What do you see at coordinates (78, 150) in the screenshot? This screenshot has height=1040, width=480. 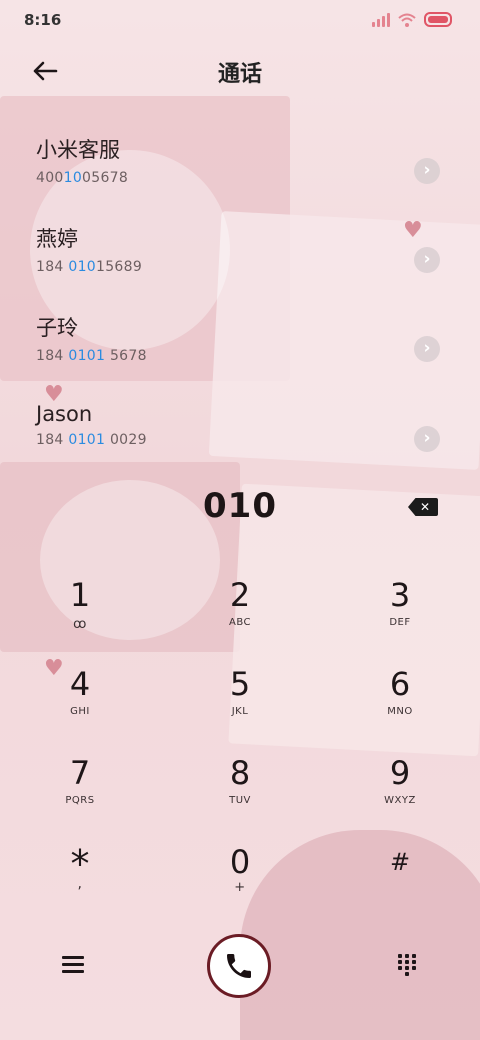 I see `contact-name: 小米客服` at bounding box center [78, 150].